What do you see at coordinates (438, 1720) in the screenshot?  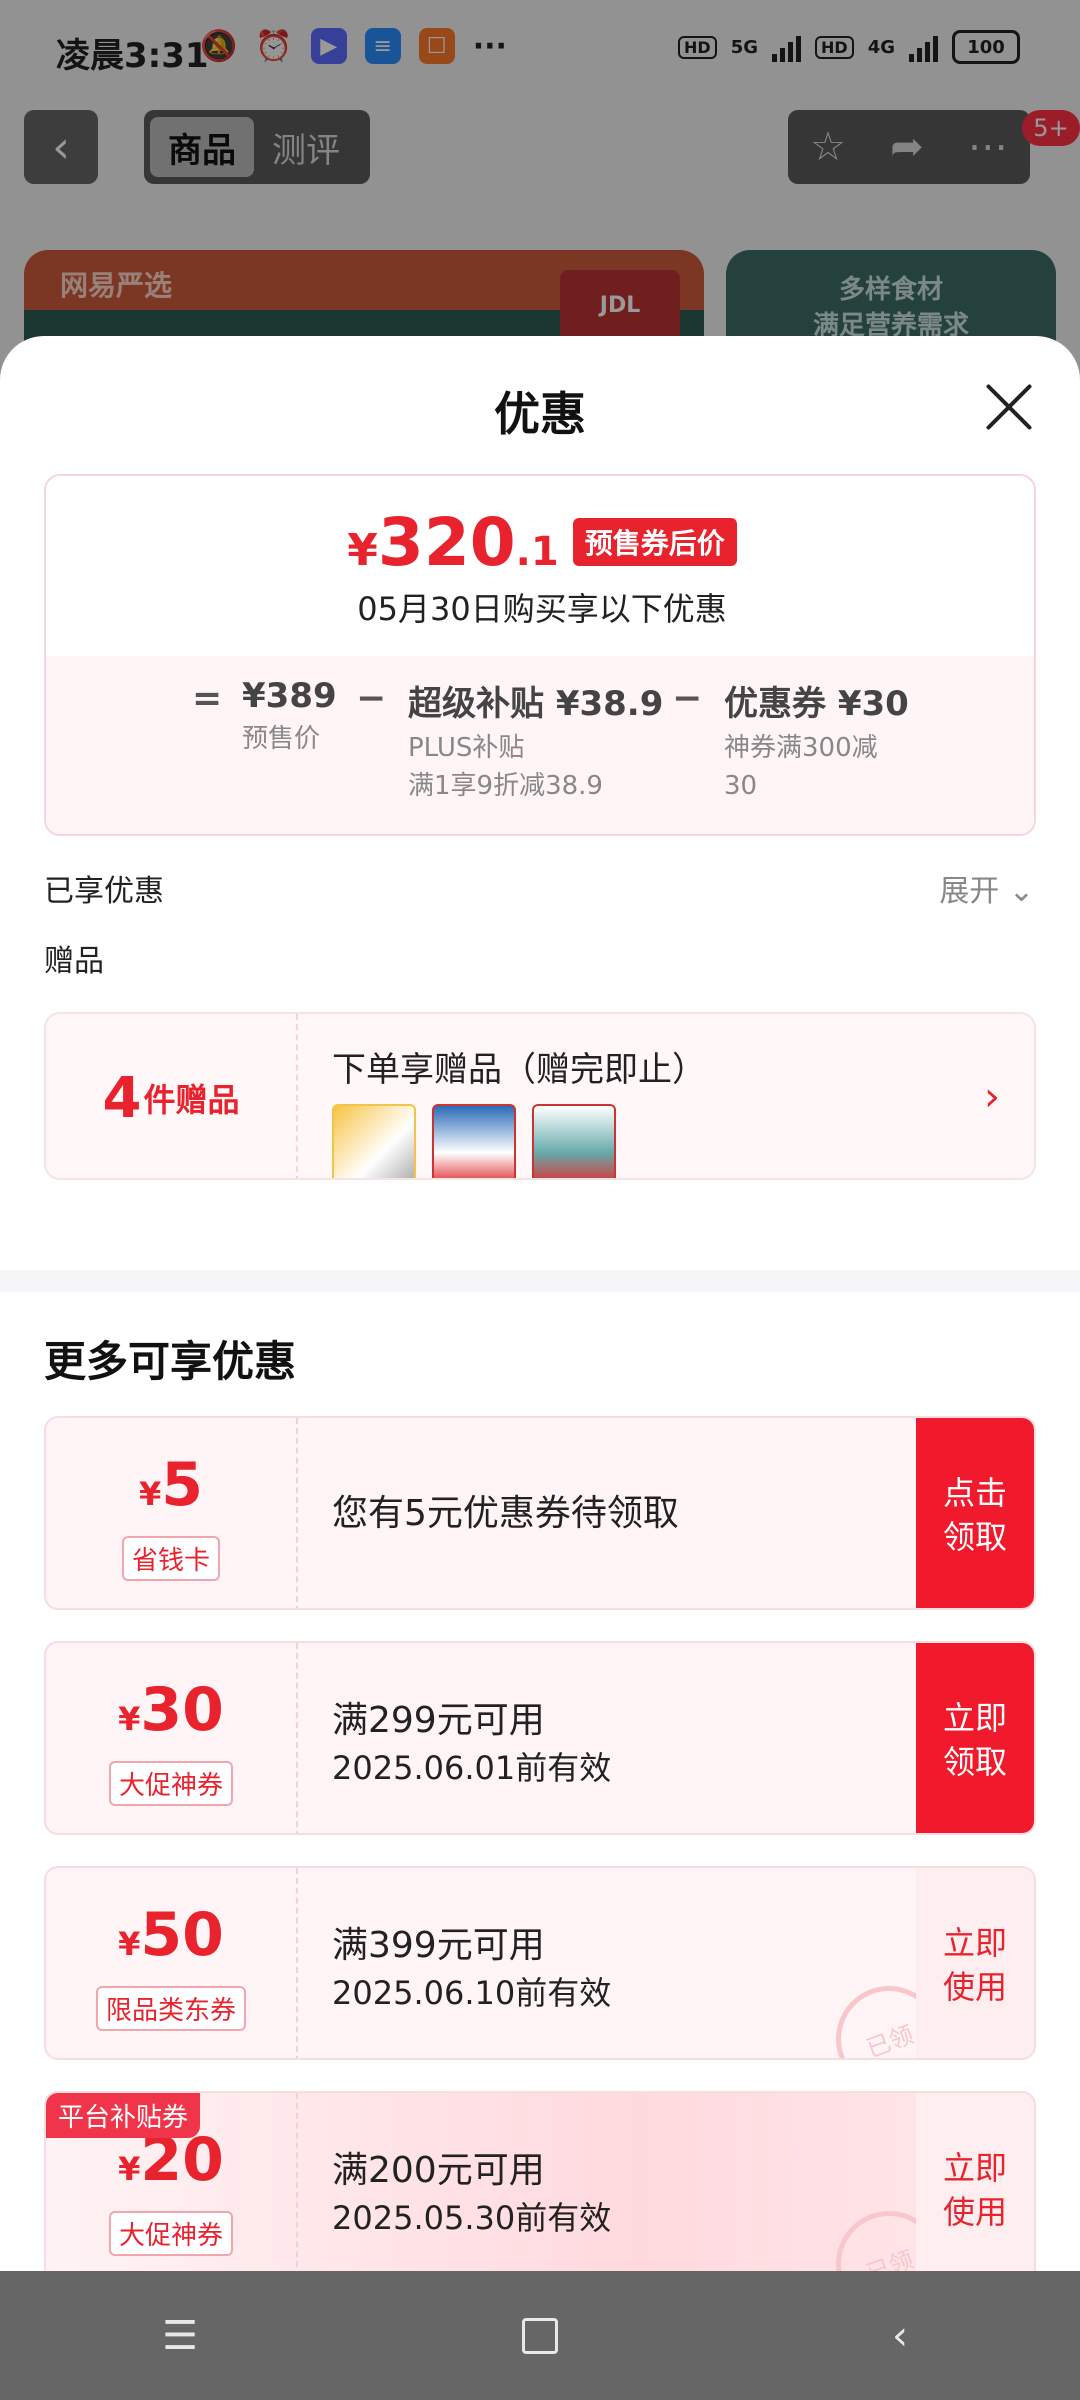 I see `coupon-condition: 满299元可用` at bounding box center [438, 1720].